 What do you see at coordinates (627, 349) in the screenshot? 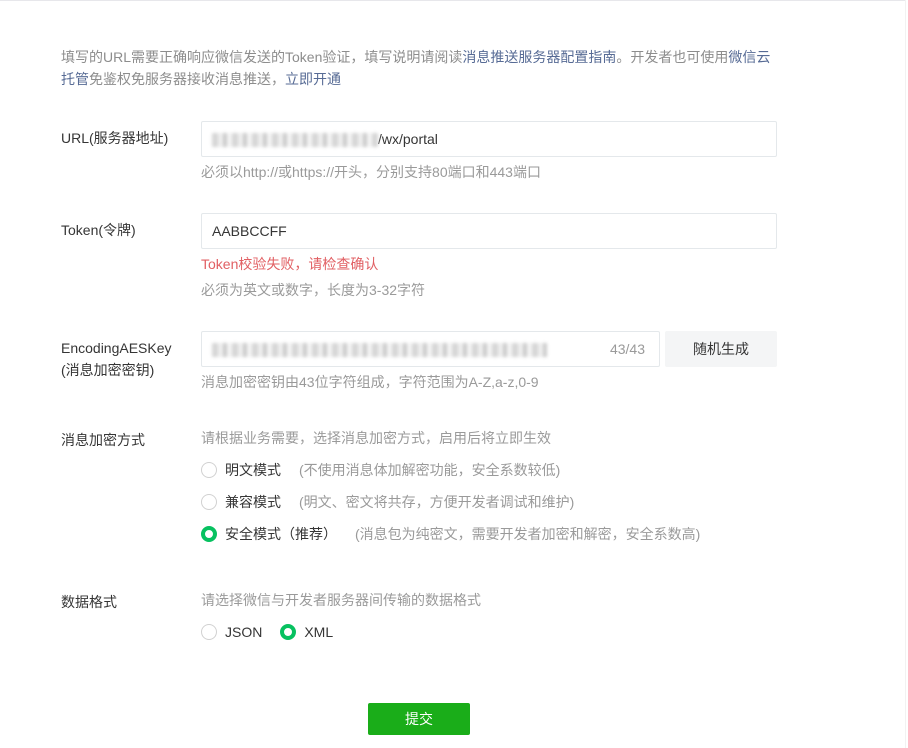
I see `aes-key-counter: 43/43` at bounding box center [627, 349].